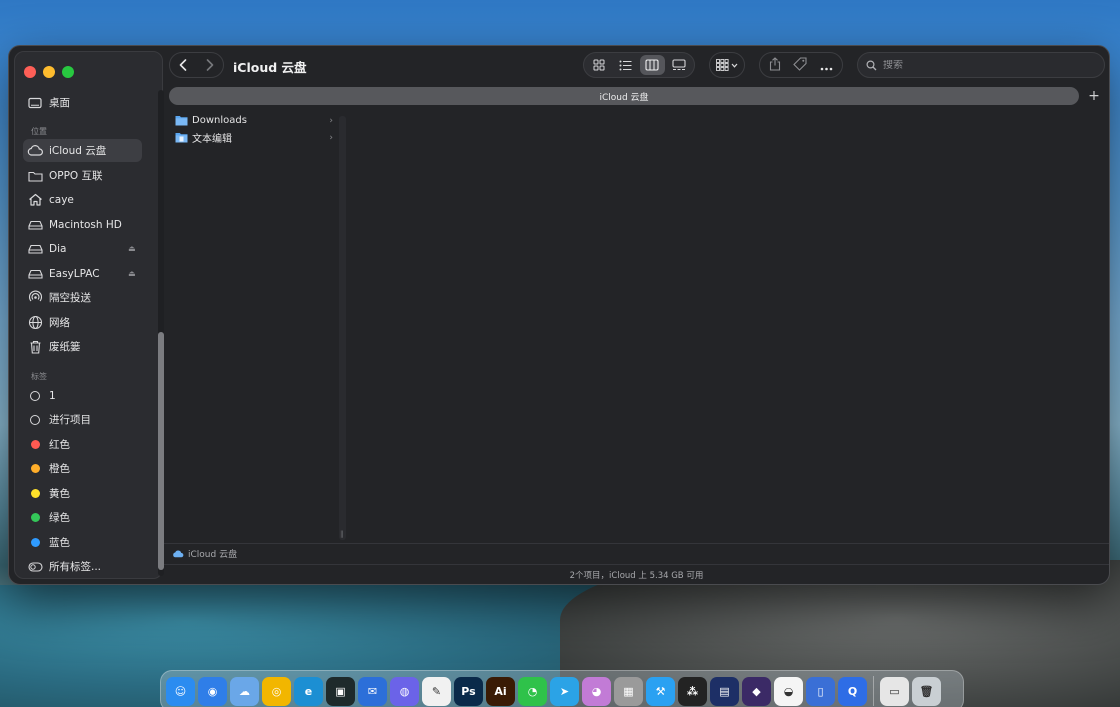 This screenshot has width=1120, height=707. Describe the element at coordinates (59, 445) in the screenshot. I see `sidebar-item-label: 红色` at that location.